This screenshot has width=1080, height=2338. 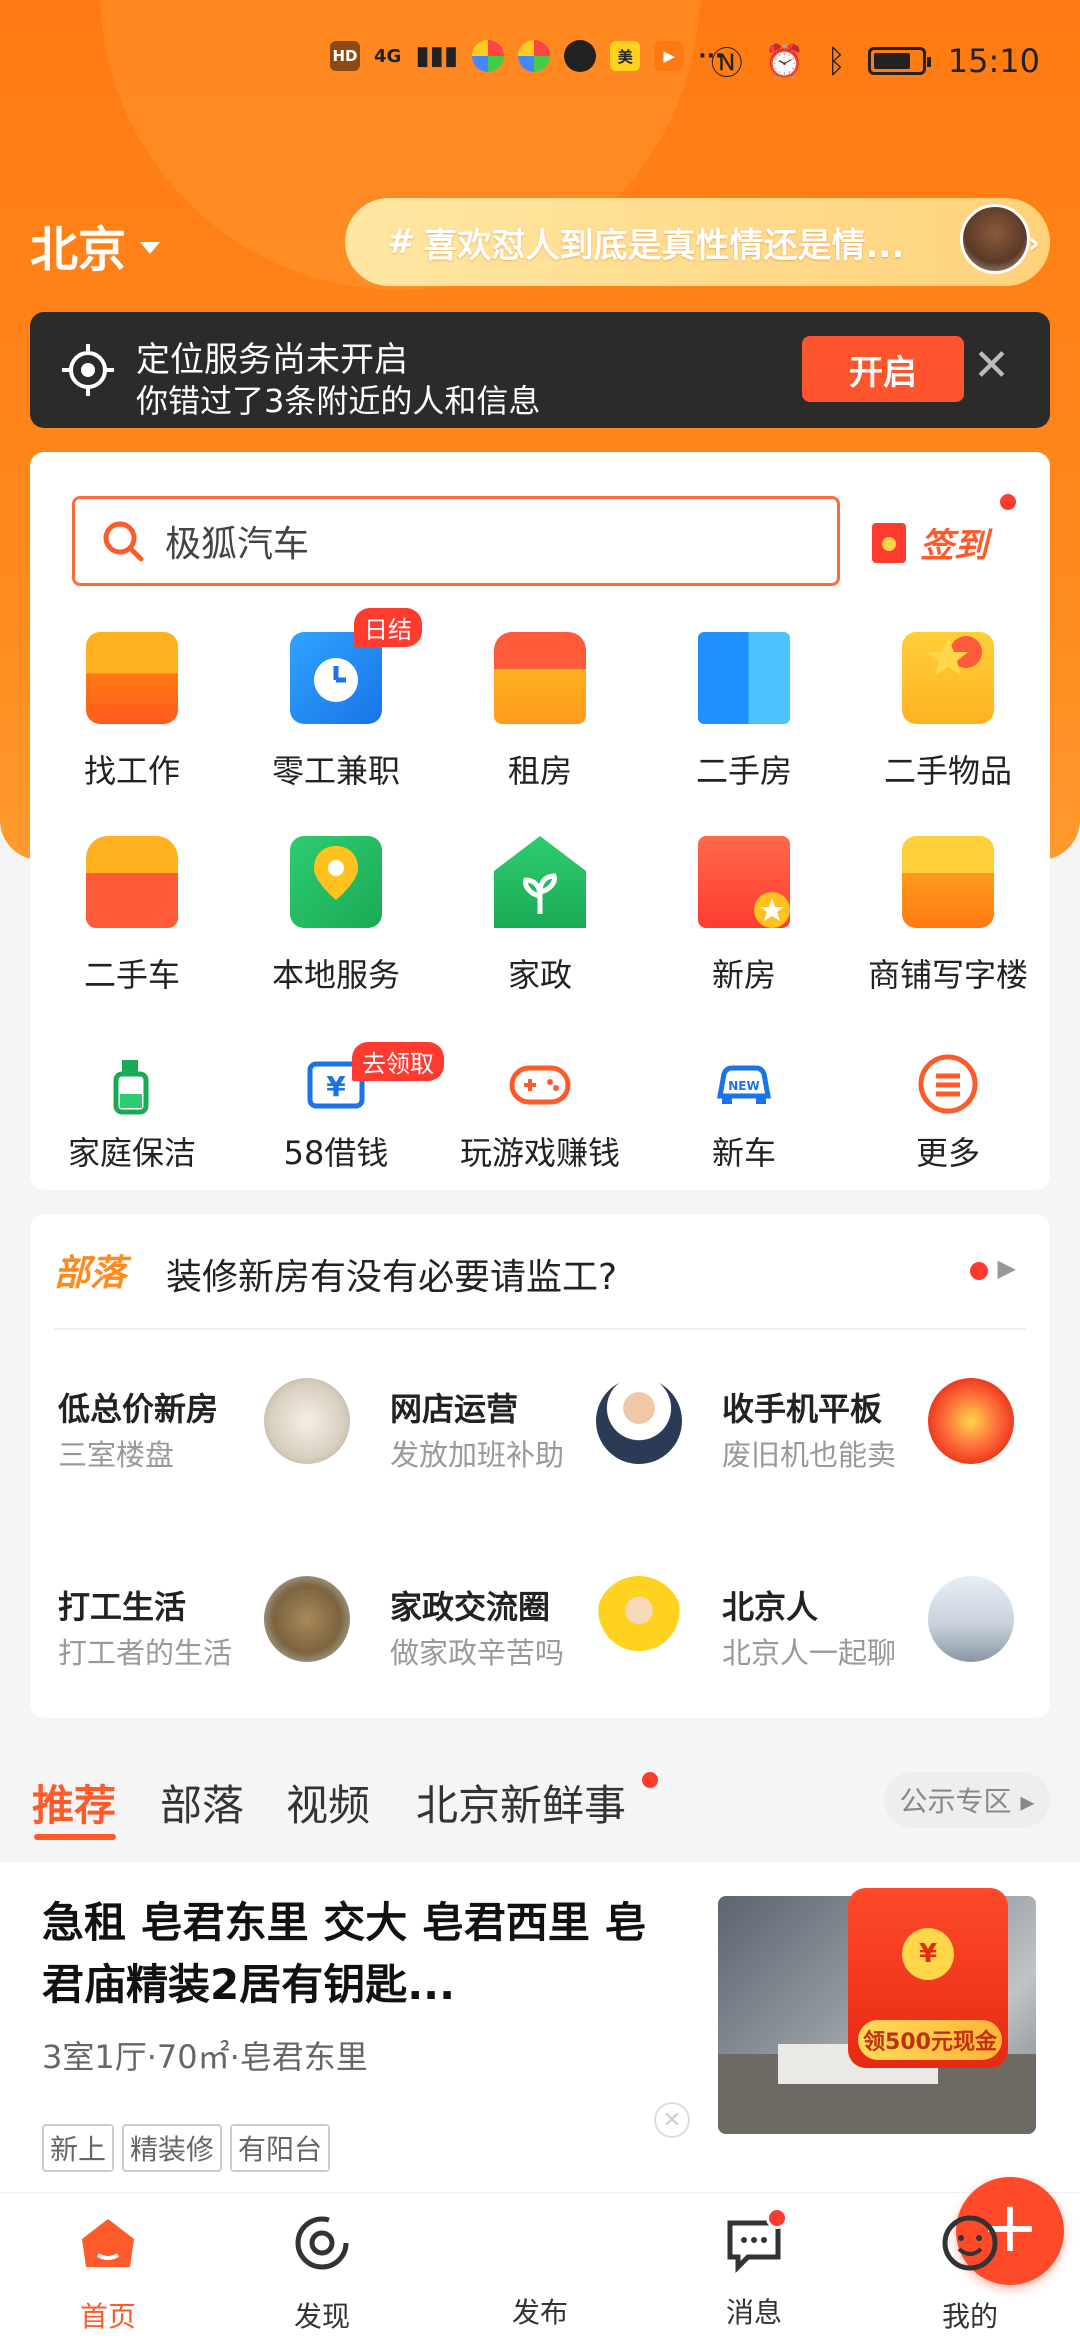 What do you see at coordinates (770, 1607) in the screenshot?
I see `tribe-item-title: 北京人` at bounding box center [770, 1607].